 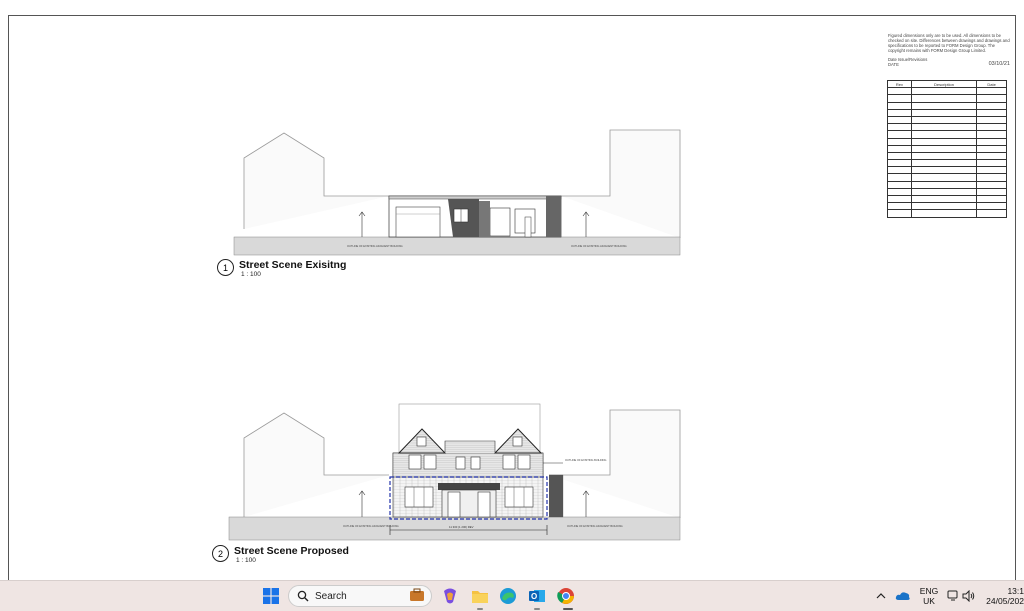 I want to click on clock-time: 13:1, so click(x=1015, y=591).